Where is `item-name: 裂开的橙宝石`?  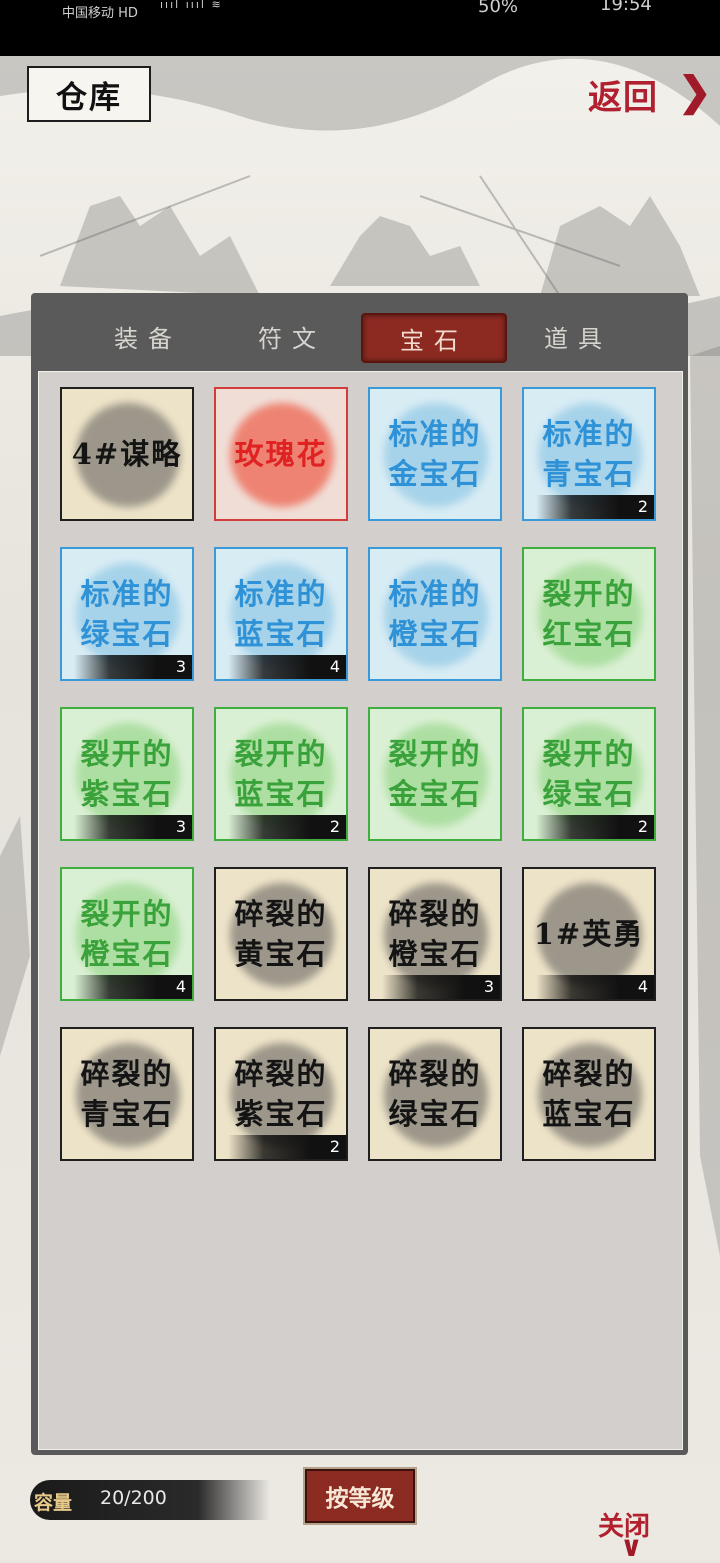
item-name: 裂开的橙宝石 is located at coordinates (127, 934).